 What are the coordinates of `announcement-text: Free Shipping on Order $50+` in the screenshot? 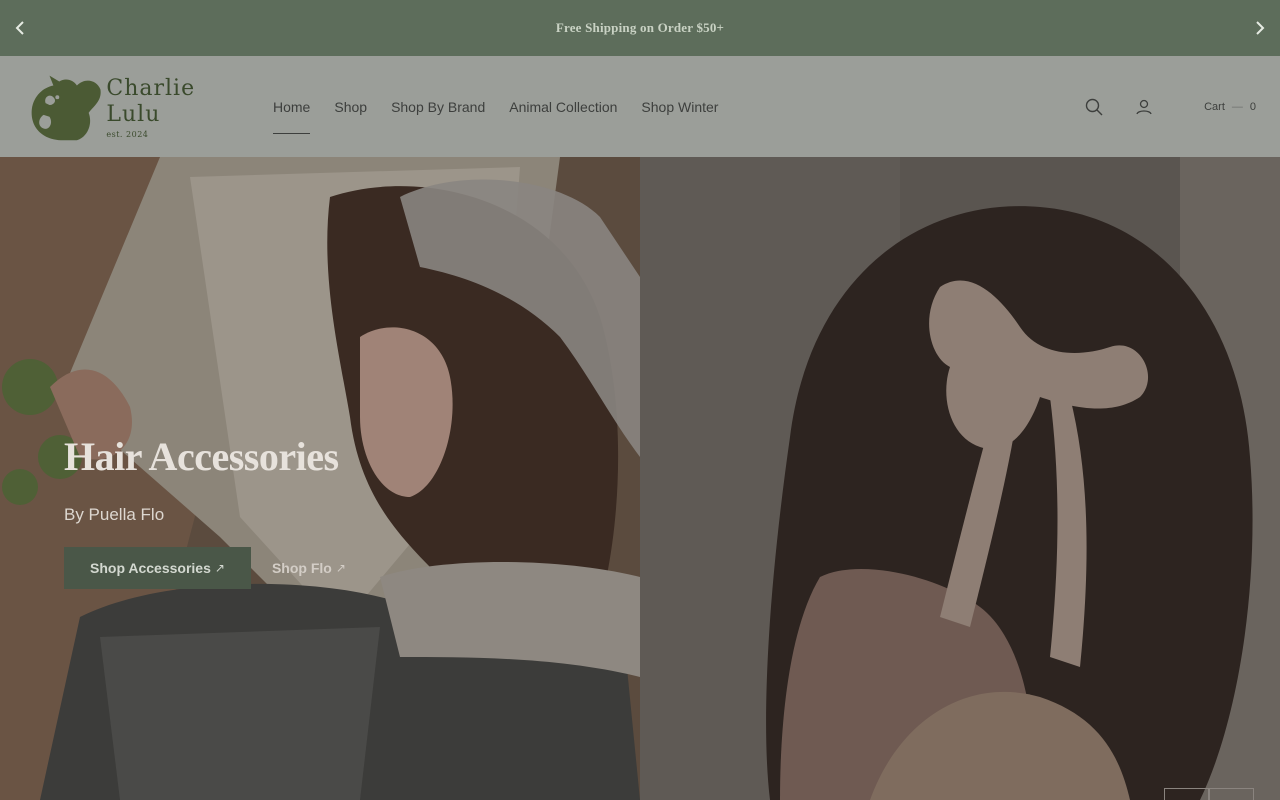 It's located at (640, 27).